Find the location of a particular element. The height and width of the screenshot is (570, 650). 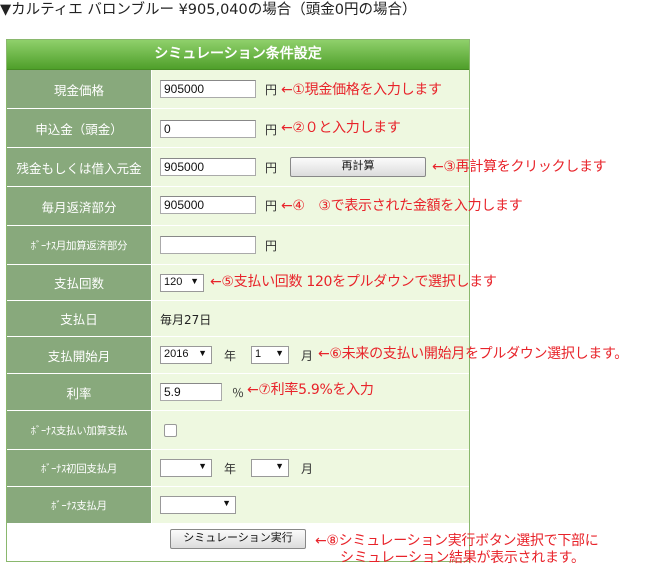

note-run-line2: シミュレーション結果が表示されます。 is located at coordinates (462, 558).